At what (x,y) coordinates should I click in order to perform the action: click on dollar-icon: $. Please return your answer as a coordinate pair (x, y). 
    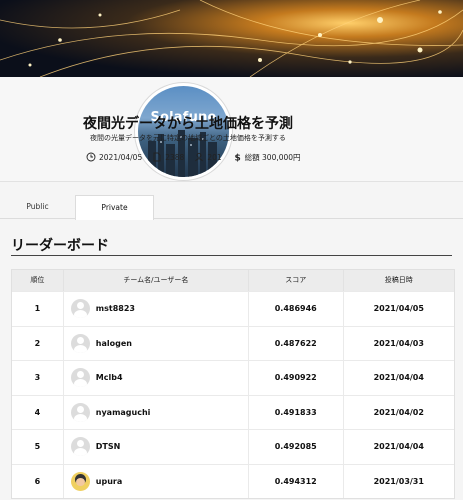
    Looking at the image, I should click on (237, 157).